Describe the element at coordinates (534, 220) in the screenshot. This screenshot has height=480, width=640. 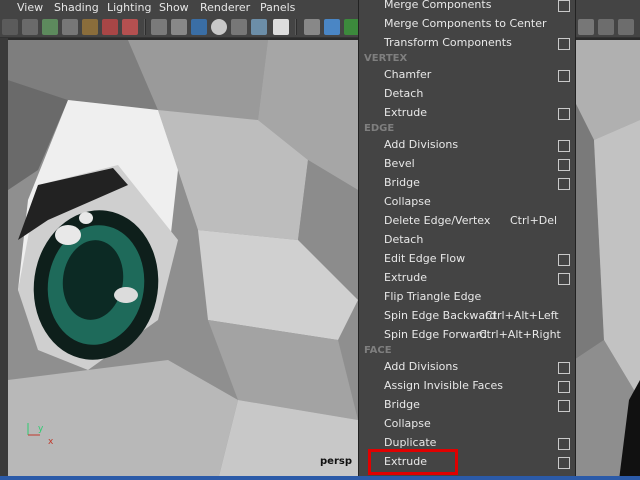
I see `menu-item-shortcut: Ctrl+Del` at that location.